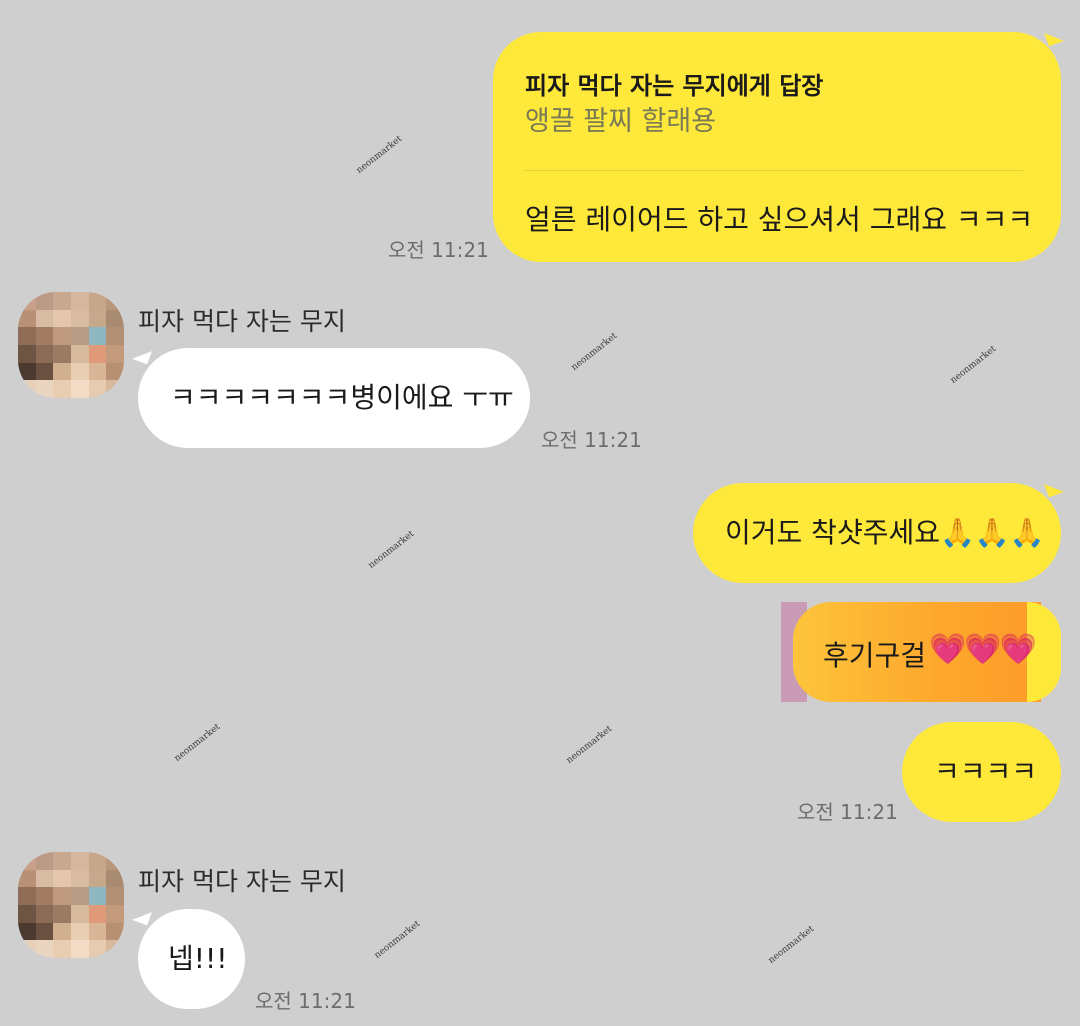 This screenshot has width=1080, height=1026. I want to click on message-text: 후기구걸, so click(875, 655).